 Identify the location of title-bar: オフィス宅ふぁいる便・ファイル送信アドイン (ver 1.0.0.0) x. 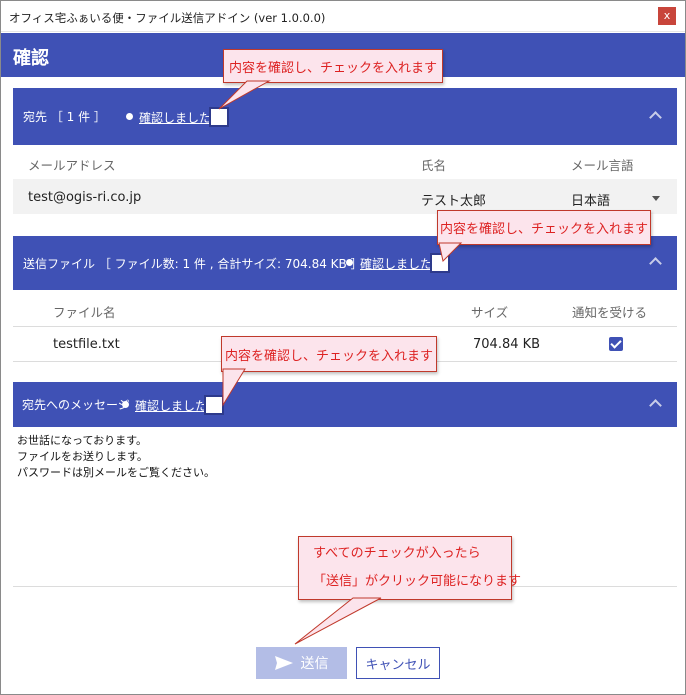
(343, 16).